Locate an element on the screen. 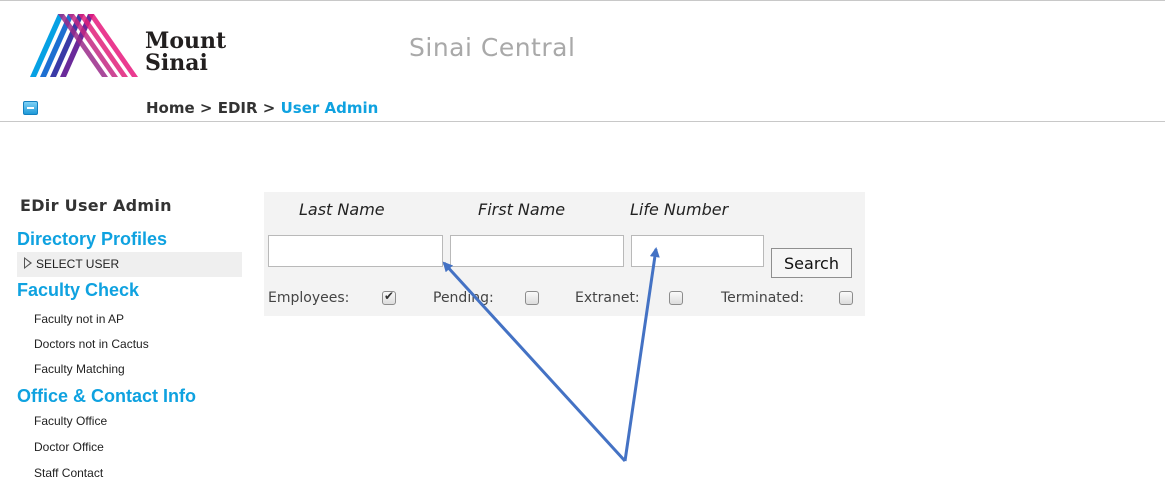 This screenshot has width=1165, height=491. annotation-arrows is located at coordinates (551, 355).